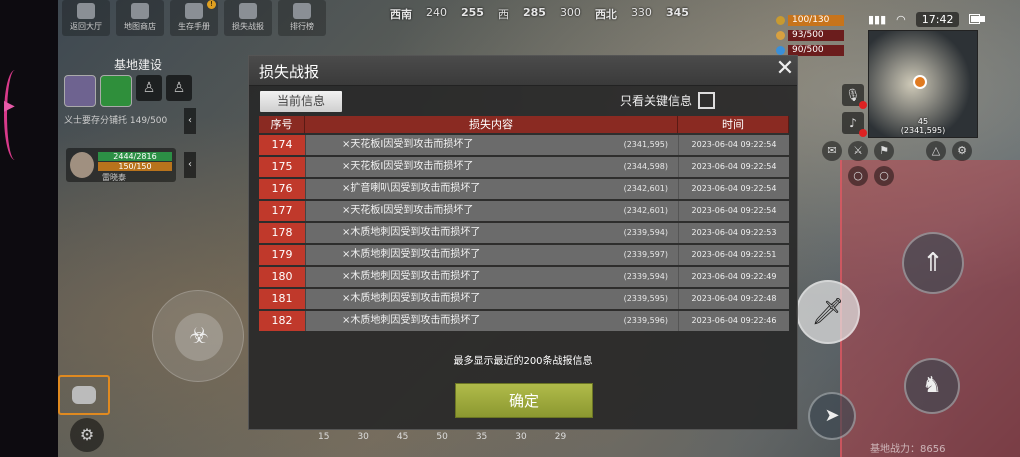 This screenshot has width=1020, height=457. I want to click on row-number: 181, so click(282, 299).